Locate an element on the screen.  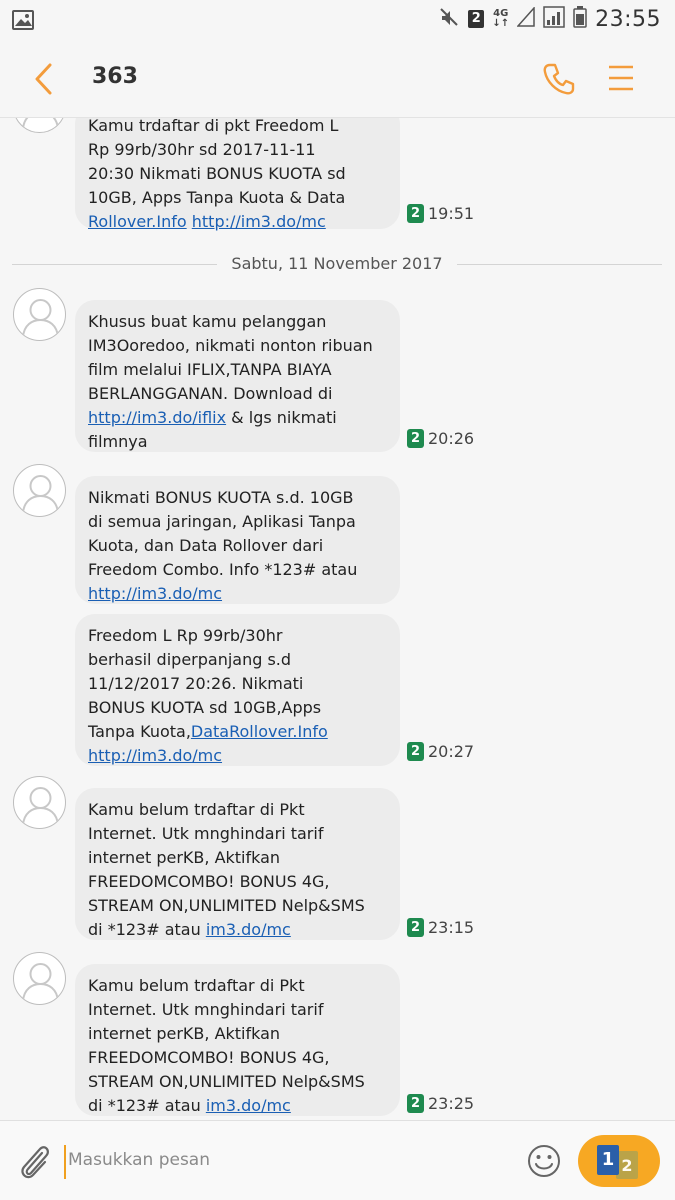
gallery-notification-icon is located at coordinates (23, 22).